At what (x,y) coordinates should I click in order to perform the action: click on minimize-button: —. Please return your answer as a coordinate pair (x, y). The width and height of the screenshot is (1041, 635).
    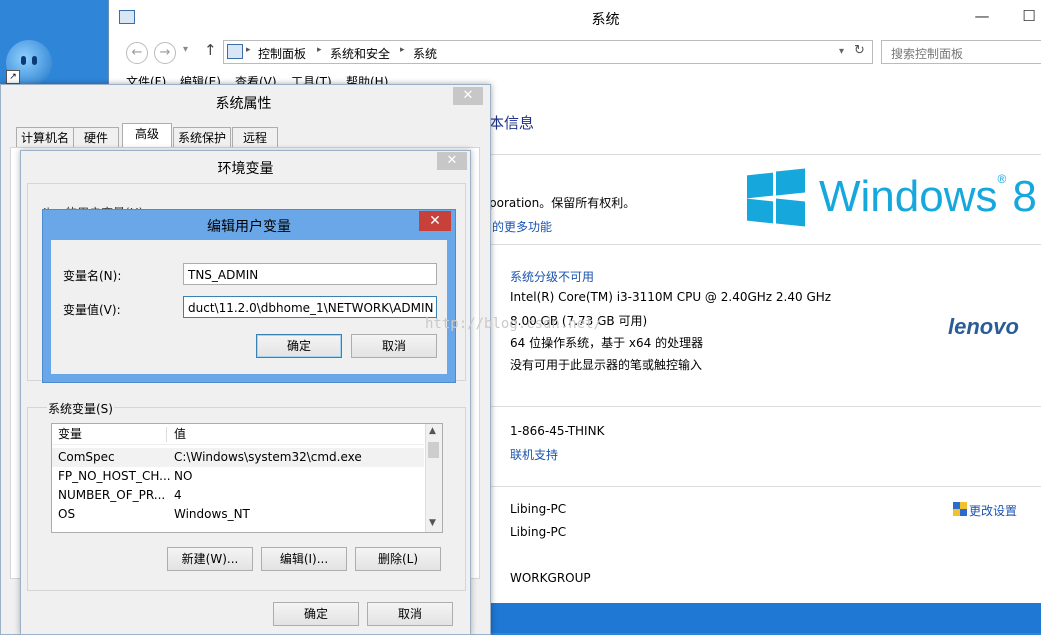
    Looking at the image, I should click on (982, 16).